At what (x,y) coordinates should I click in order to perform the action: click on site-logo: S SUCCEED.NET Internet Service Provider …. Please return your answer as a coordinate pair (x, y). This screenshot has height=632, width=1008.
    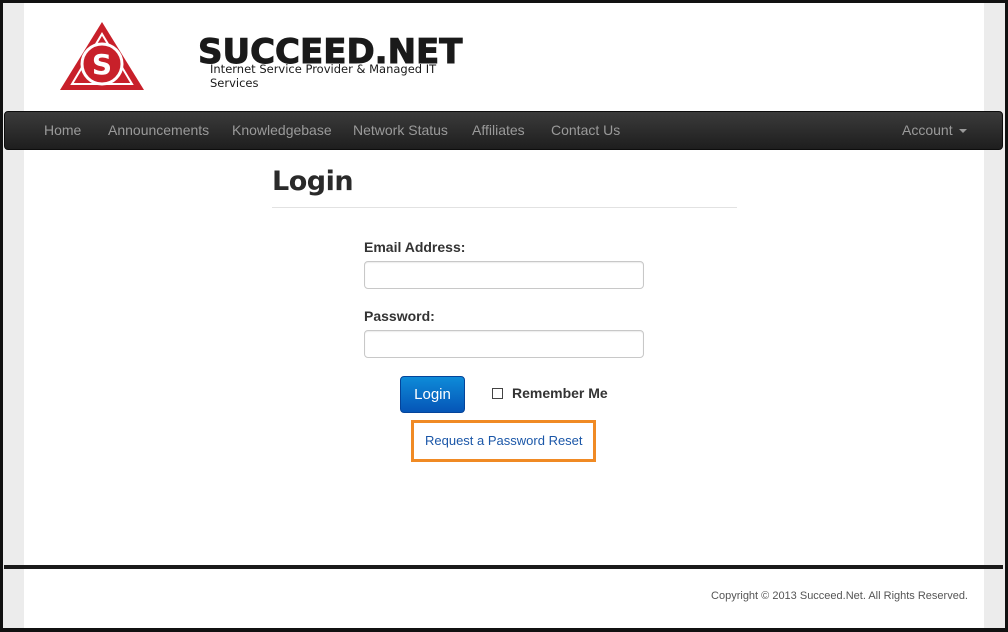
    Looking at the image, I should click on (261, 57).